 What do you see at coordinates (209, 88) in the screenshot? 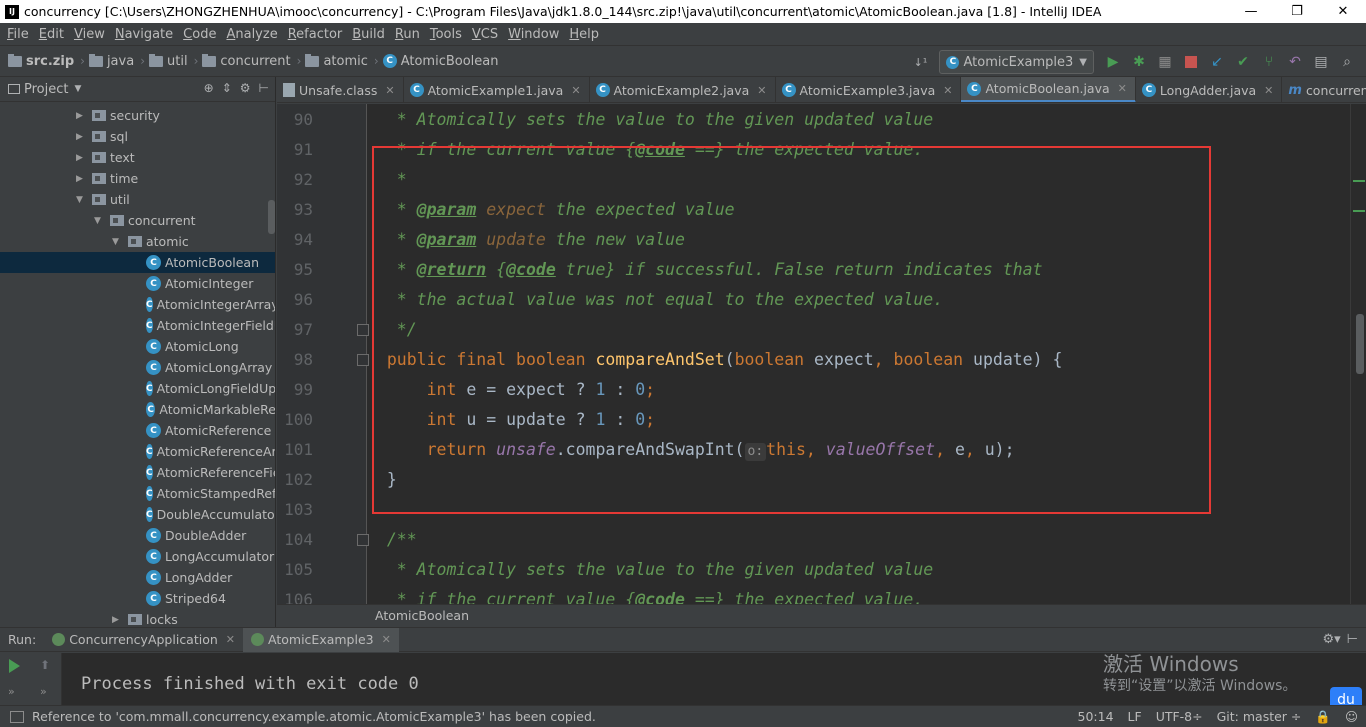
I see `locate-file-icon: ⊕` at bounding box center [209, 88].